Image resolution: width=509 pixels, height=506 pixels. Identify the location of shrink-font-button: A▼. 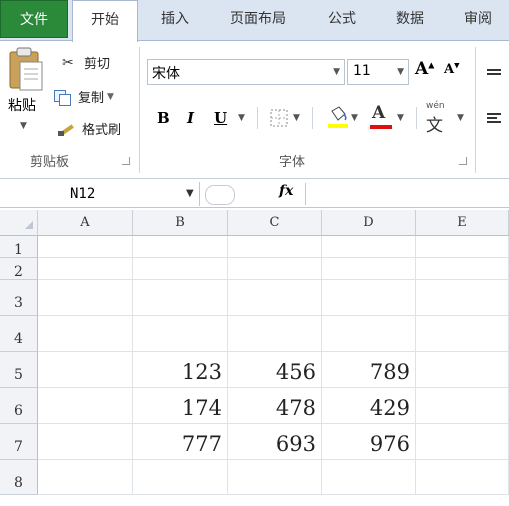
(454, 73).